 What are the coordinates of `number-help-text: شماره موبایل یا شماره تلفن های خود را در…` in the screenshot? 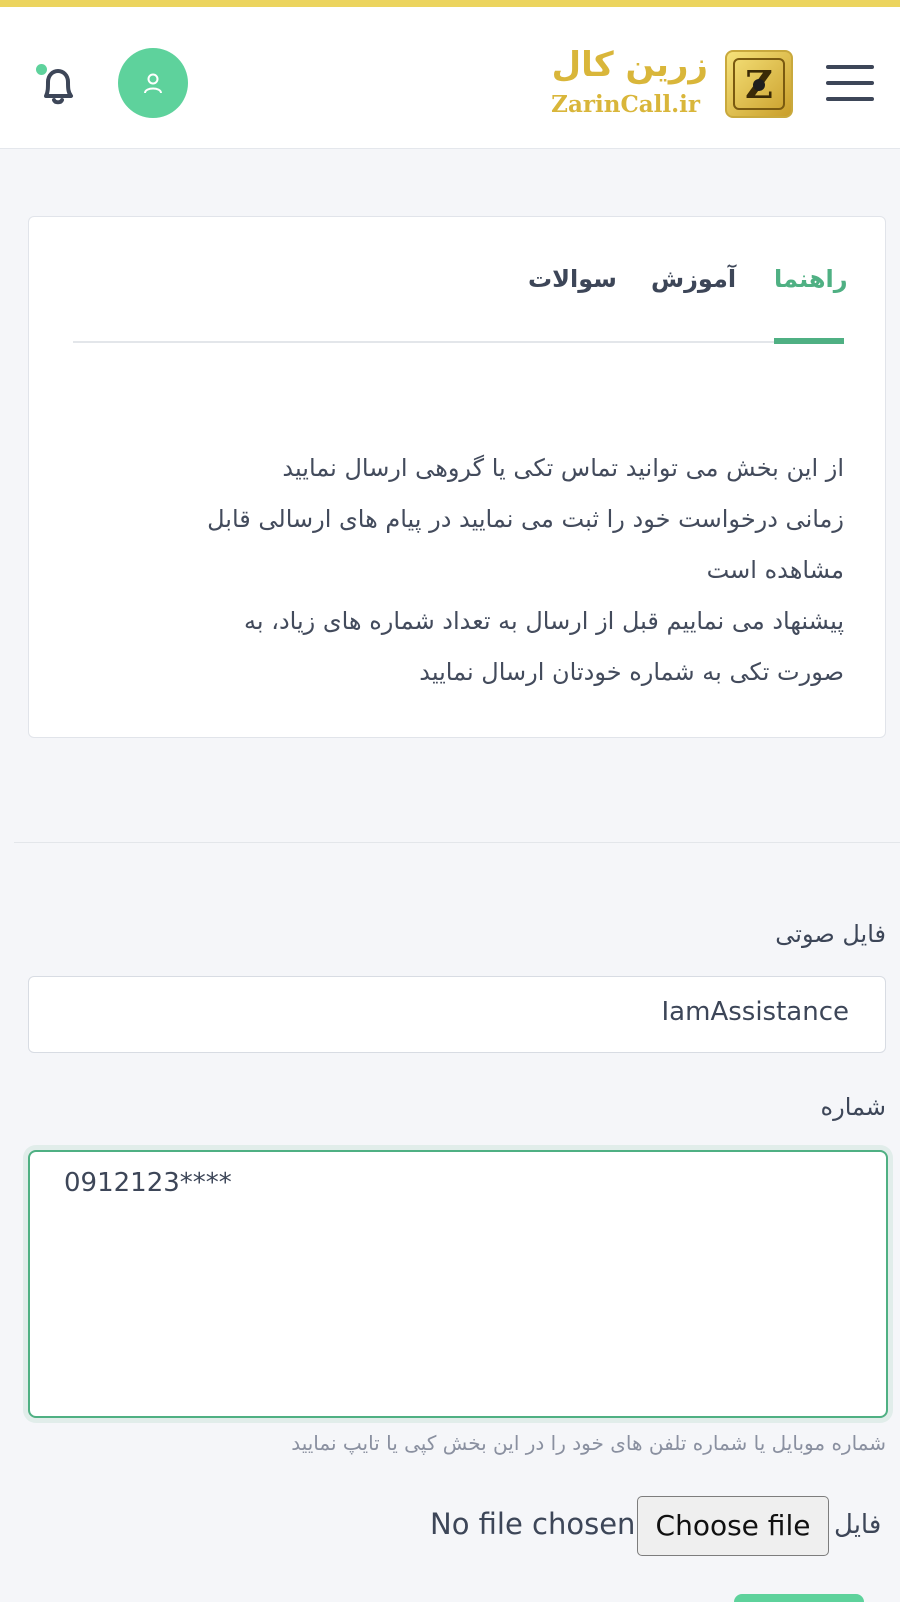 It's located at (588, 1443).